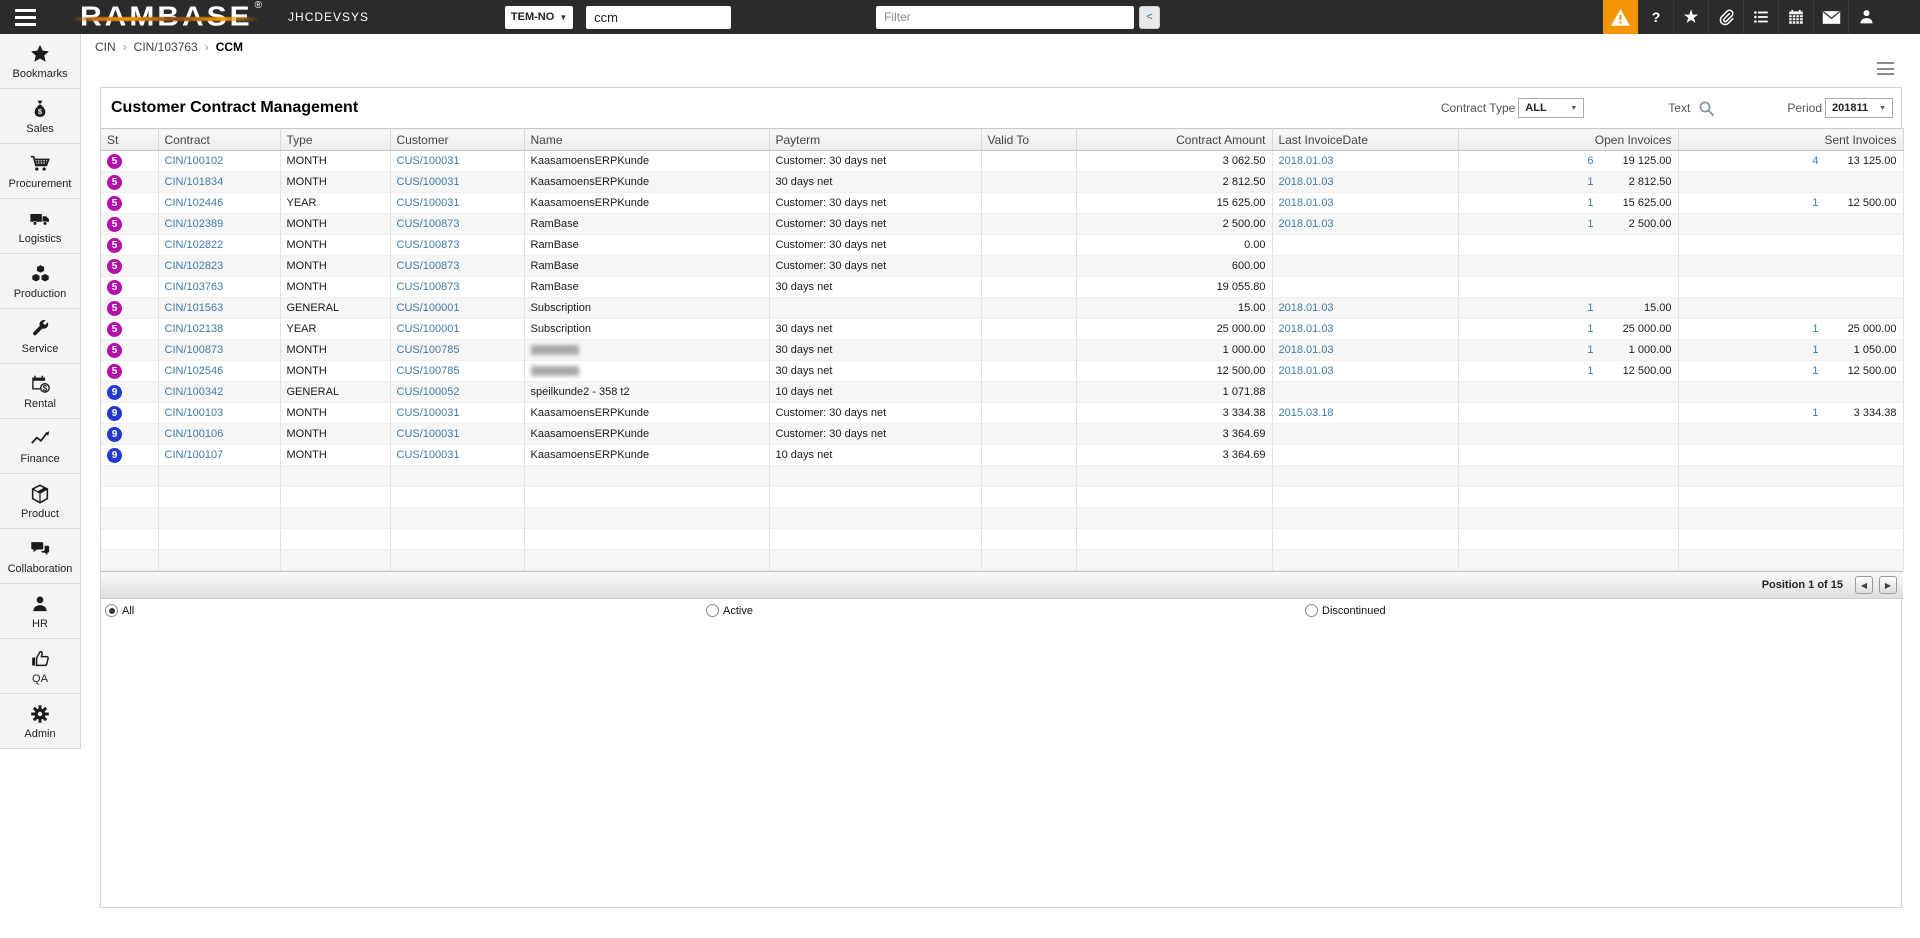 This screenshot has height=938, width=1920. I want to click on sidebar-item-collaboration: Collaboration, so click(40, 556).